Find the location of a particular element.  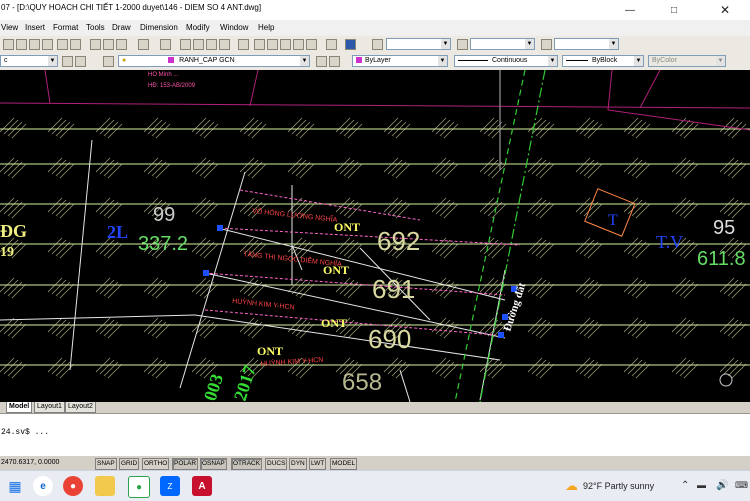

paste-icon is located at coordinates (121, 44).